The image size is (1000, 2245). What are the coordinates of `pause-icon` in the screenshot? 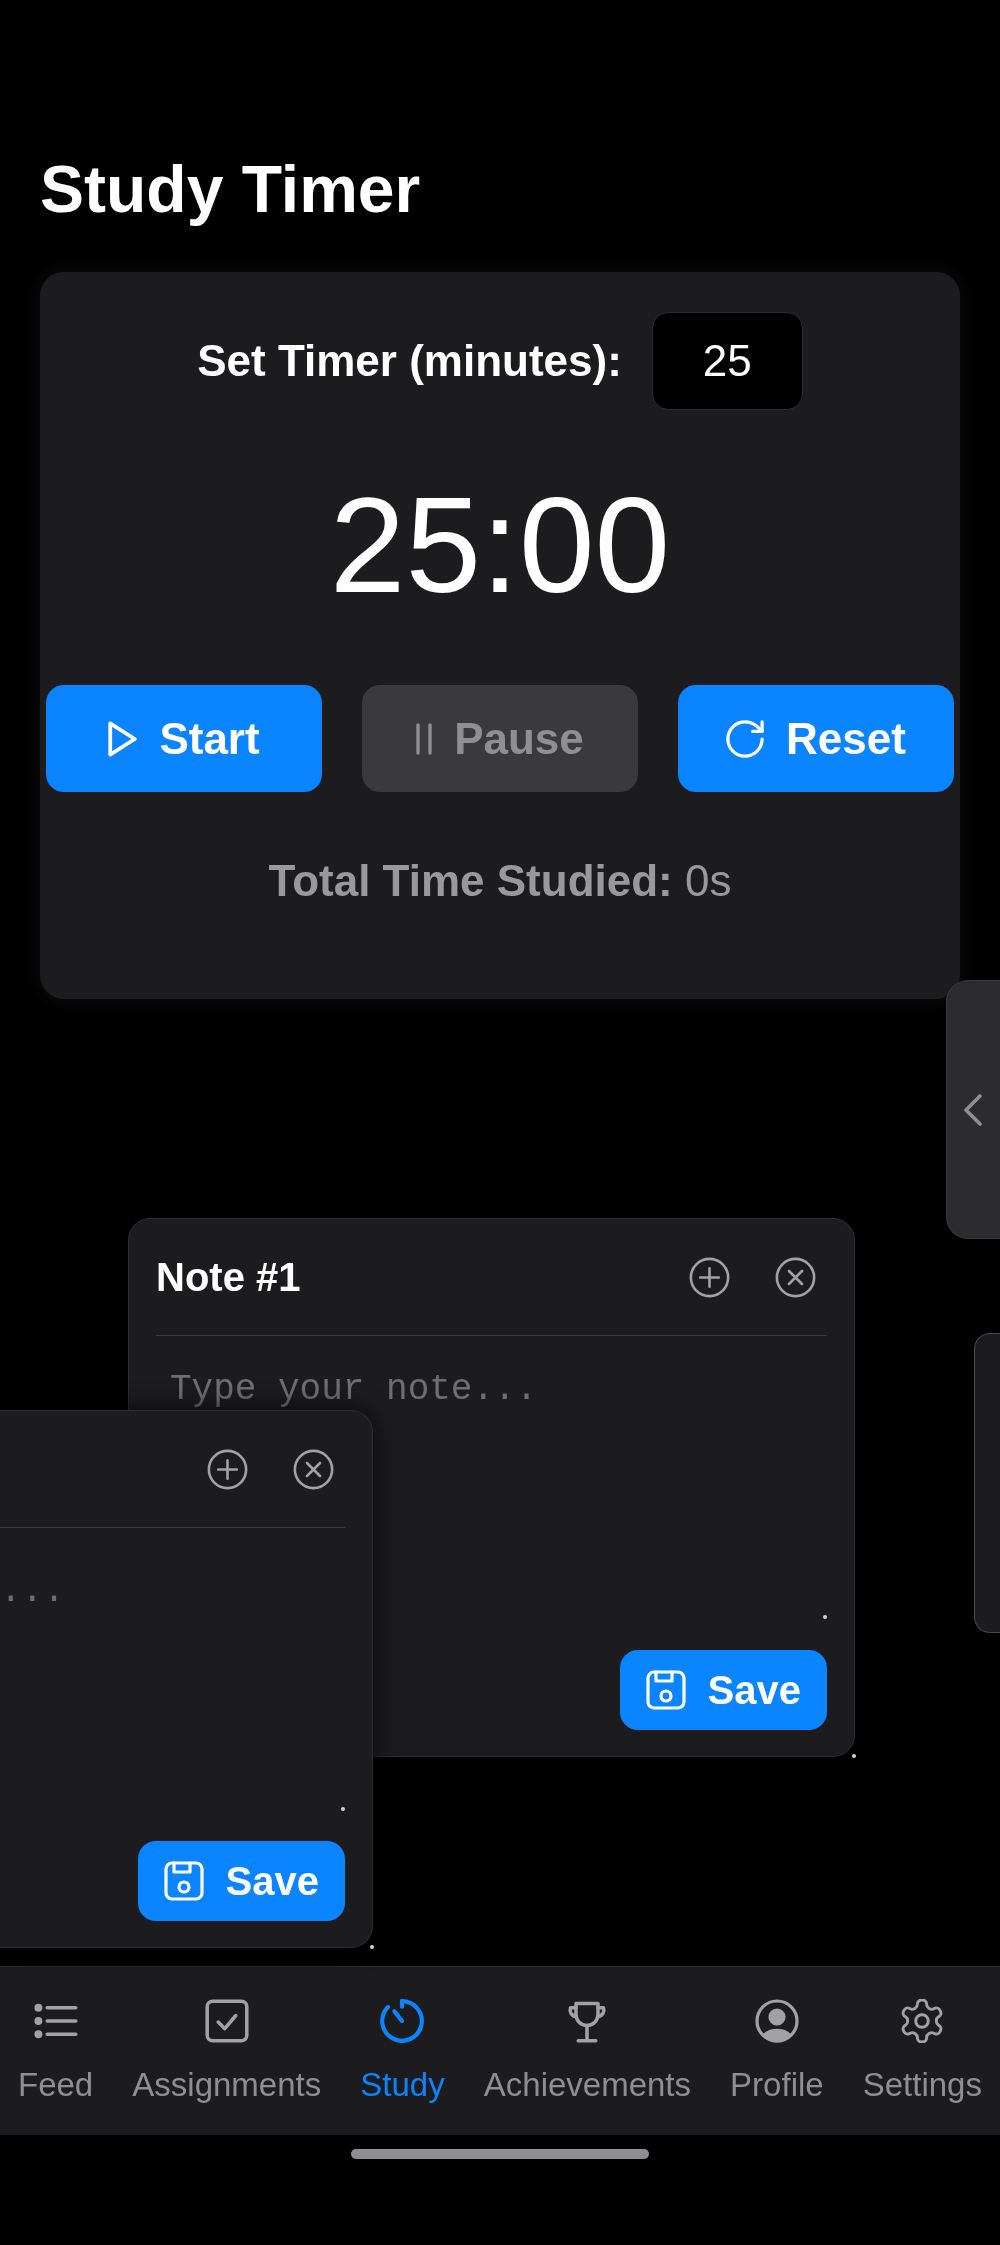 It's located at (424, 738).